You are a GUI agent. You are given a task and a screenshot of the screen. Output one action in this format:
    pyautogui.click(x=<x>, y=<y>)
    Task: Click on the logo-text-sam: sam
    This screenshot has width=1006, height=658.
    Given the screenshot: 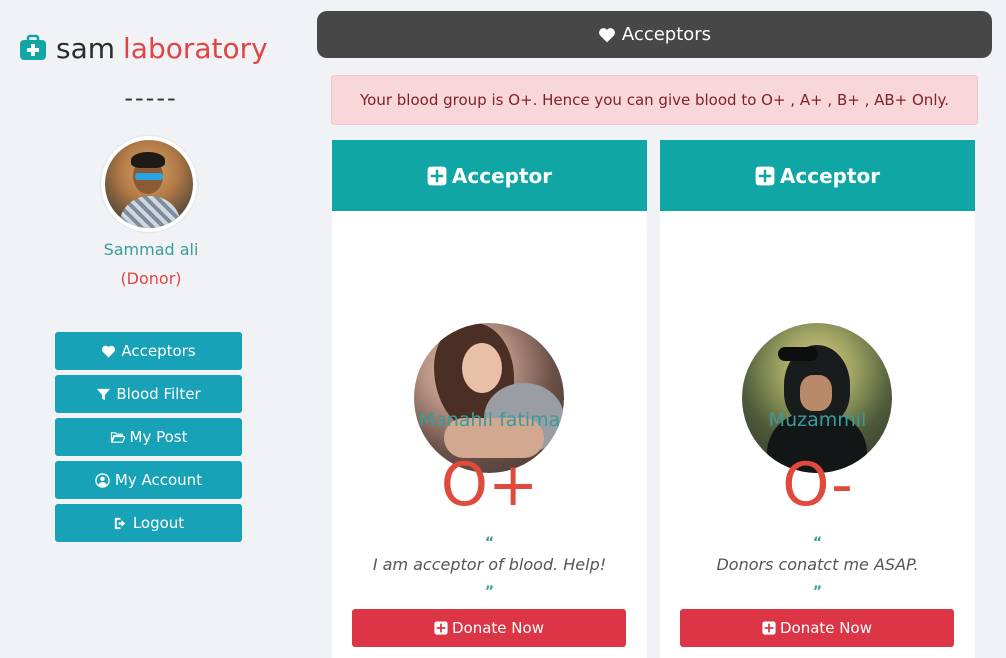 What is the action you would take?
    pyautogui.click(x=86, y=48)
    